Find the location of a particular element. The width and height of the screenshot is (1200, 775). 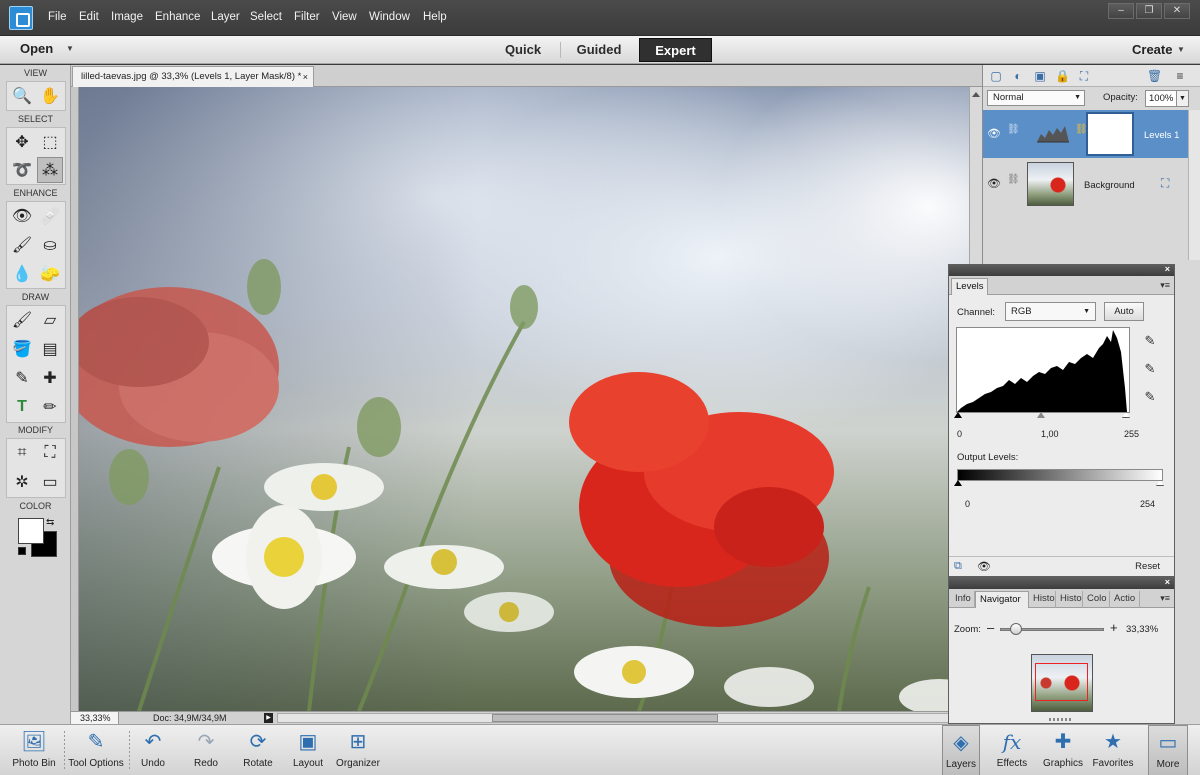

auto-button: Auto is located at coordinates (1124, 311).